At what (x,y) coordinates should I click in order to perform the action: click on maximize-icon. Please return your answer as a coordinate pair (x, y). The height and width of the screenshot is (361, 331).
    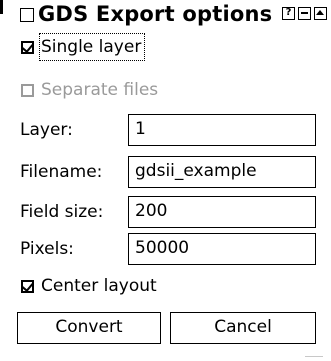
    Looking at the image, I should click on (320, 13).